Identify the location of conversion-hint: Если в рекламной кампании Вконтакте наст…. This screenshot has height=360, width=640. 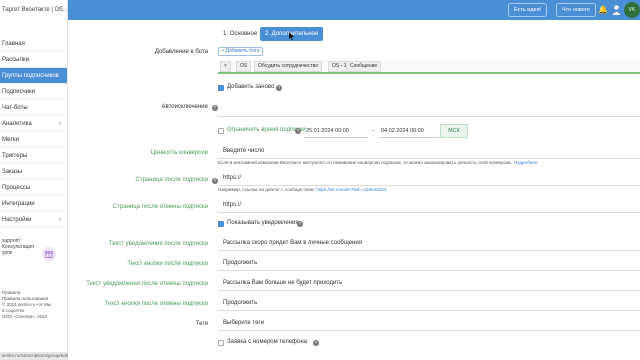
(377, 162).